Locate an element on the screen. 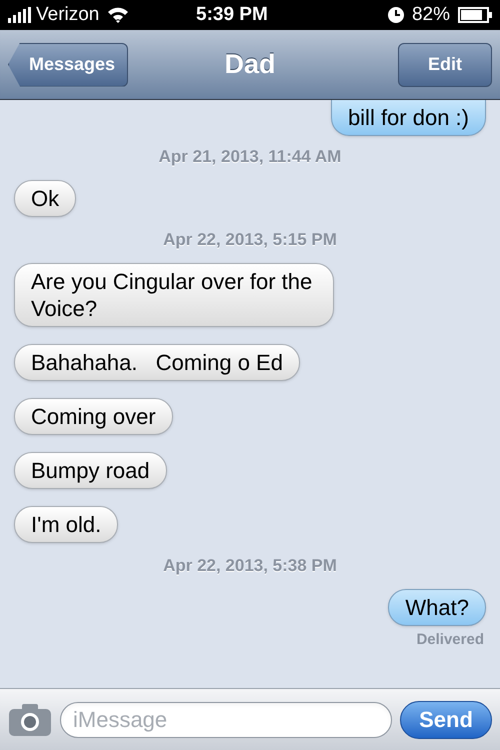  sent-message-bubble: bill for don :) is located at coordinates (408, 118).